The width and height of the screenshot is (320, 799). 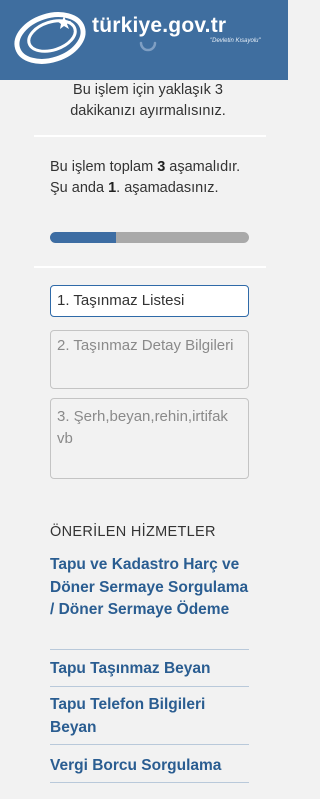 What do you see at coordinates (149, 237) in the screenshot?
I see `stage-progress-bar` at bounding box center [149, 237].